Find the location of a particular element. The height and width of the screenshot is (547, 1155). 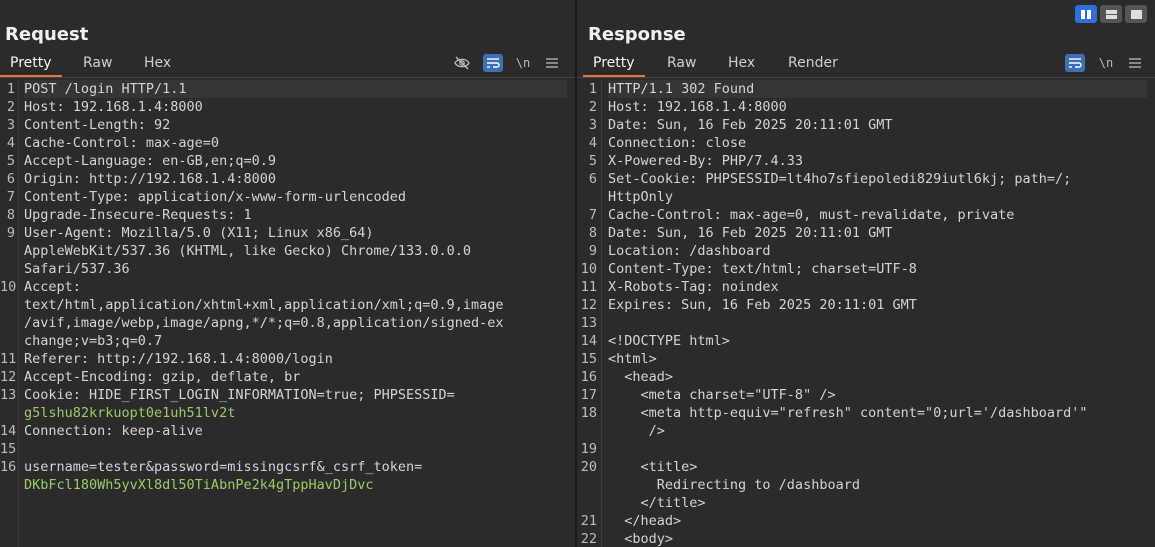

eye-slash-icon is located at coordinates (462, 63).